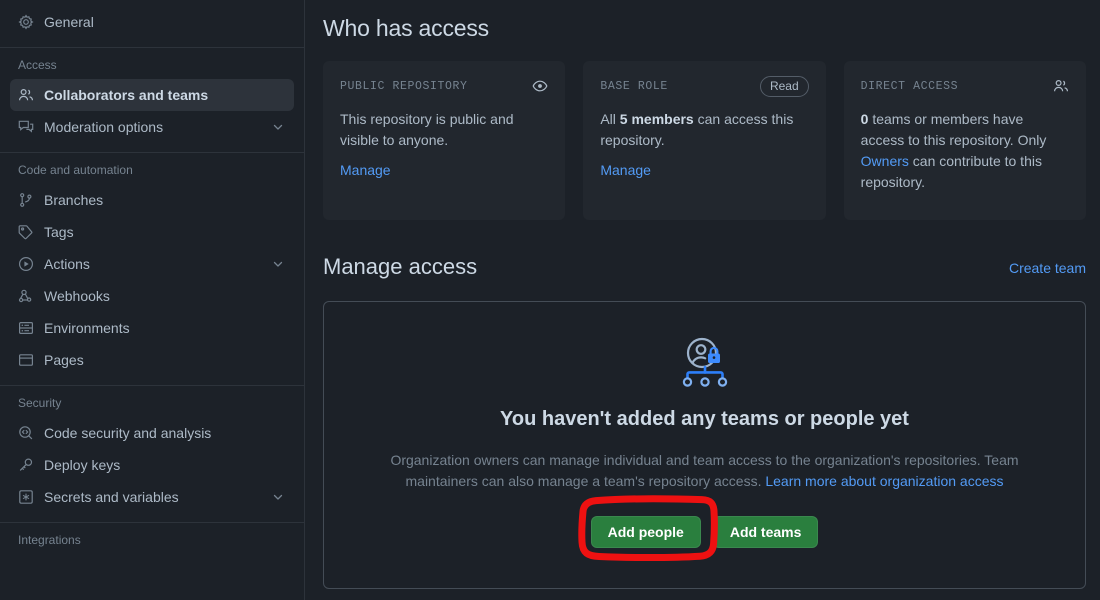  Describe the element at coordinates (69, 22) in the screenshot. I see `sidebar-item-label: General` at that location.